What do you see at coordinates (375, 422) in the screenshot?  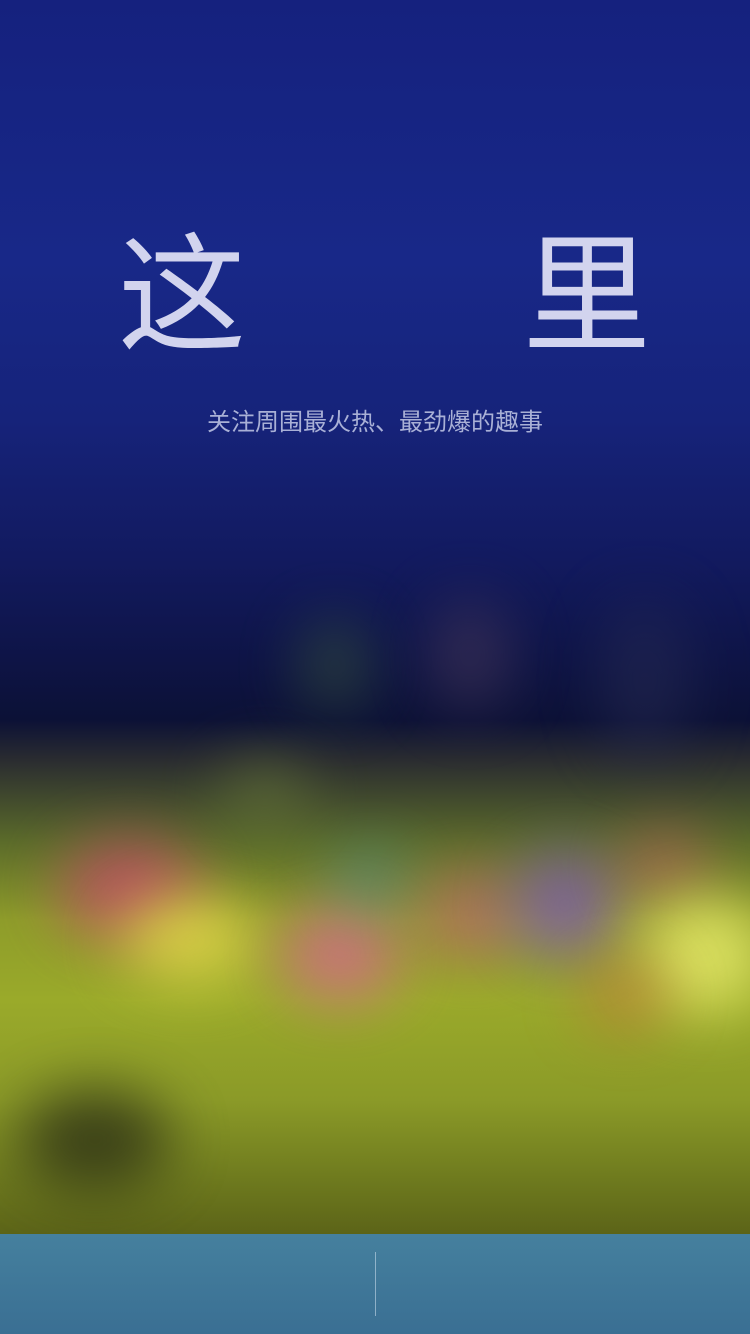 I see `app-tagline: 关注周围最火热、最劲爆的趣事` at bounding box center [375, 422].